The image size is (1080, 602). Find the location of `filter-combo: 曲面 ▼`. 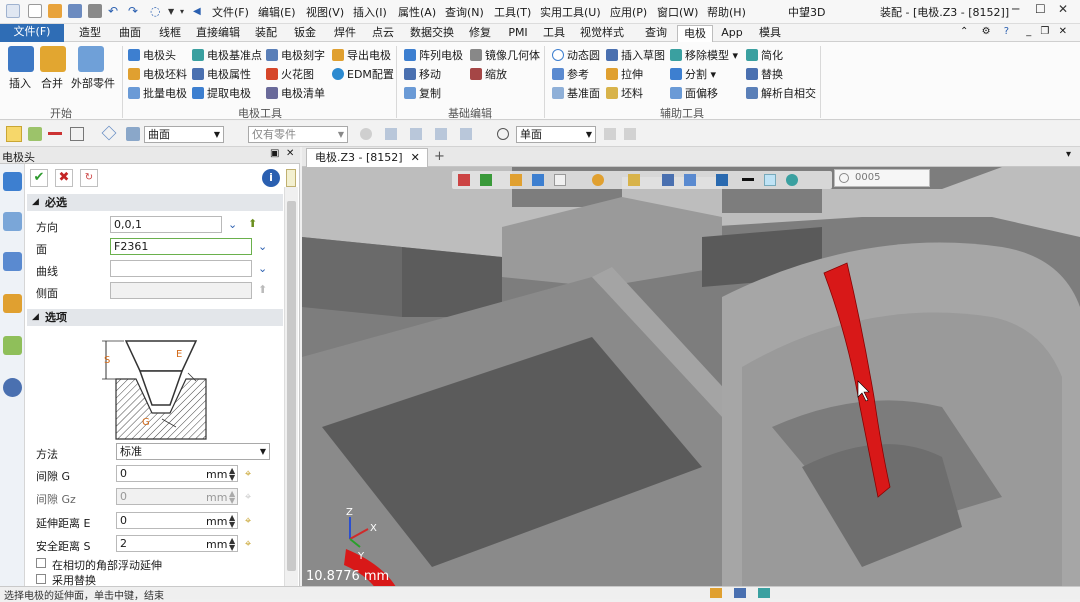

filter-combo: 曲面 ▼ is located at coordinates (184, 134).